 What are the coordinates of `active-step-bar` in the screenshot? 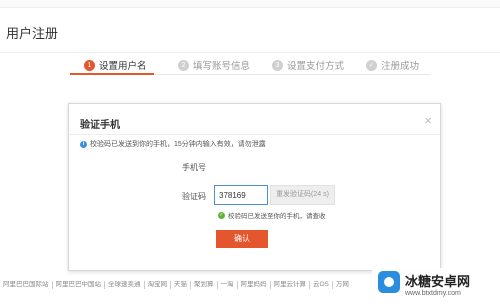 It's located at (112, 74).